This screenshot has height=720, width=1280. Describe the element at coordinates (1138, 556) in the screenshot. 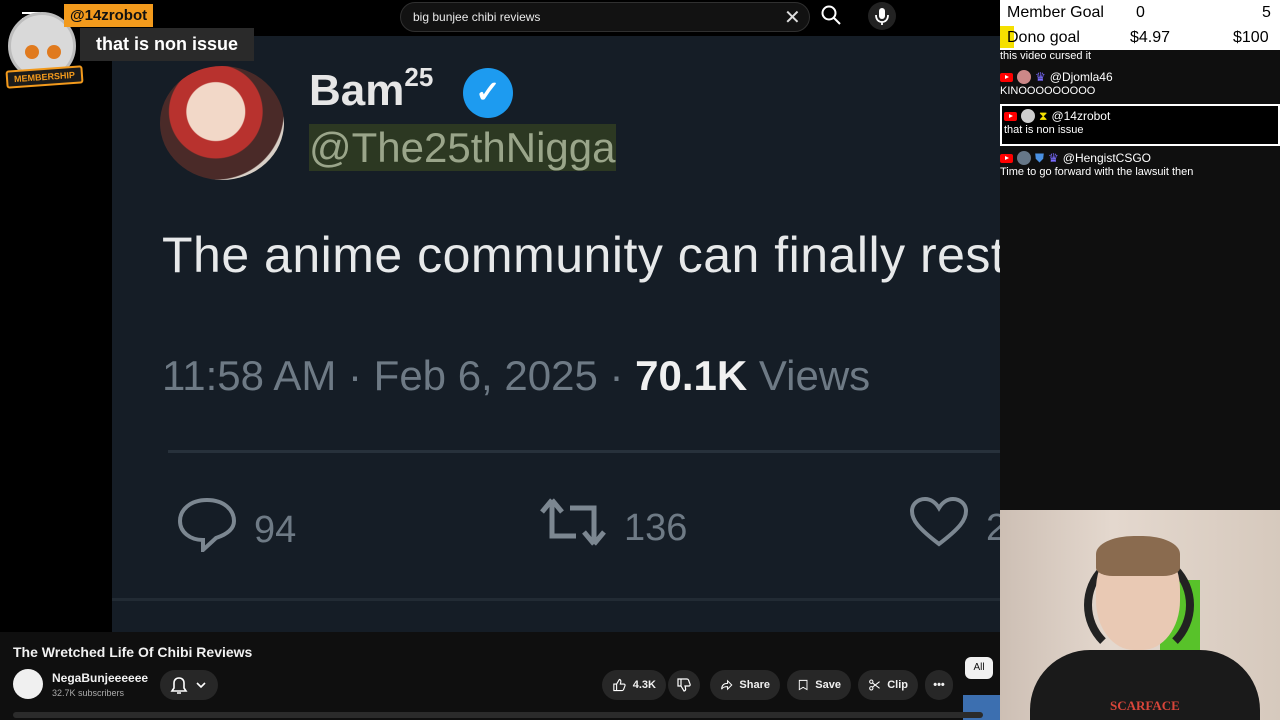

I see `webcam-hair` at that location.